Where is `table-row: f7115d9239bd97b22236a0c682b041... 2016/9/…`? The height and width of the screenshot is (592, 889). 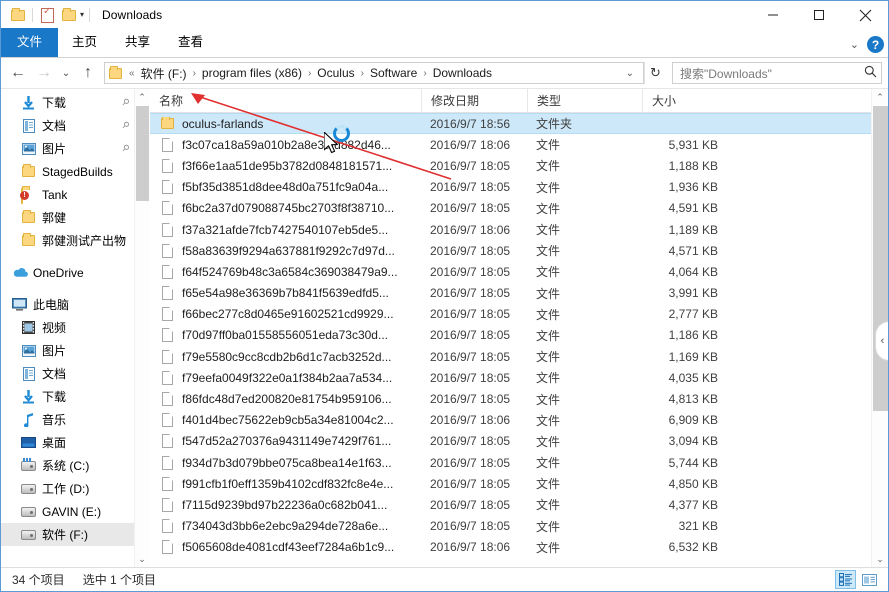 table-row: f7115d9239bd97b22236a0c682b041... 2016/9/… is located at coordinates (519, 504).